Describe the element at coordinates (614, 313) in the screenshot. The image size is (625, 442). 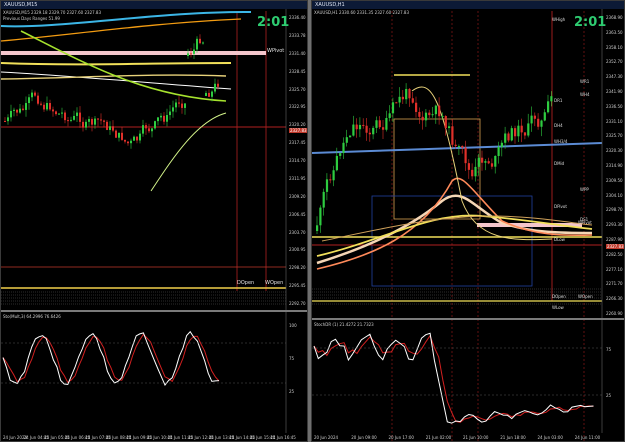
I see `price-tick-label: 2260.90` at that location.